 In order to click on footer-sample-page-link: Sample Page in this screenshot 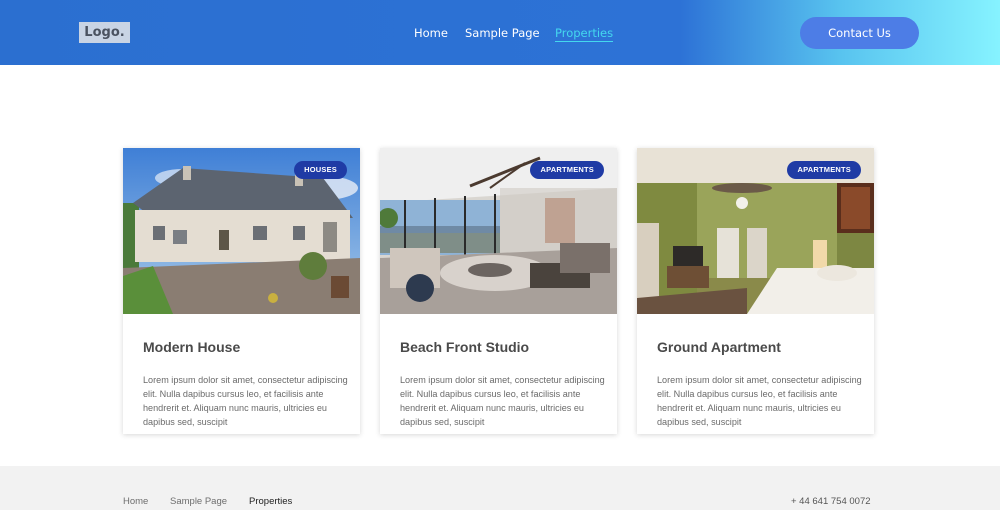, I will do `click(198, 501)`.